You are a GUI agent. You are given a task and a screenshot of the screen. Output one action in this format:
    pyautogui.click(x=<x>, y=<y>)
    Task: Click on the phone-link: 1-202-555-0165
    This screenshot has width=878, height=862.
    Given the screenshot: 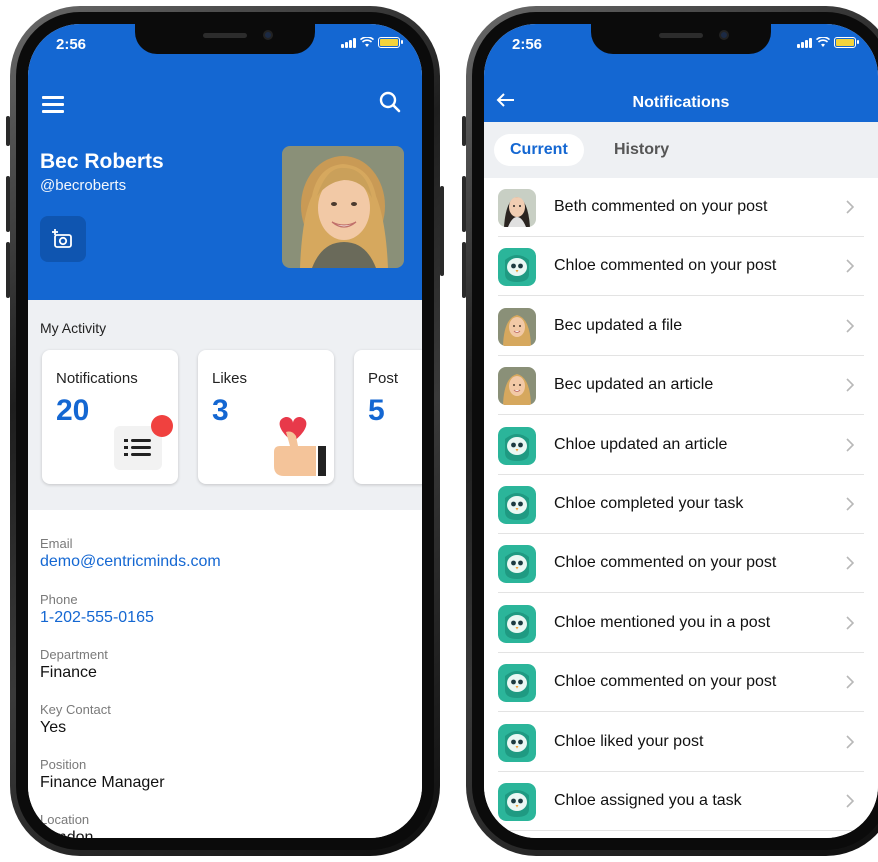 What is the action you would take?
    pyautogui.click(x=97, y=618)
    